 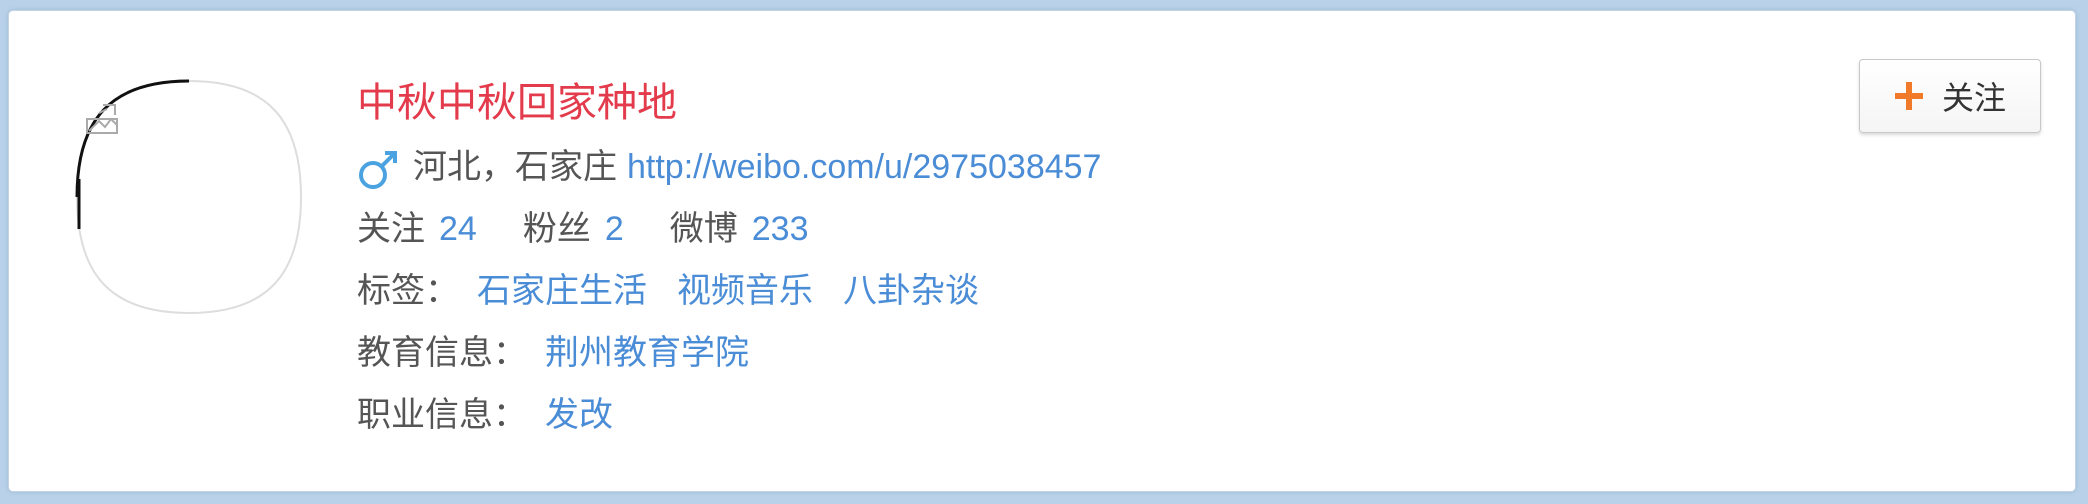 I want to click on education-row: 教育信息： 荆州教育学院, so click(x=553, y=353).